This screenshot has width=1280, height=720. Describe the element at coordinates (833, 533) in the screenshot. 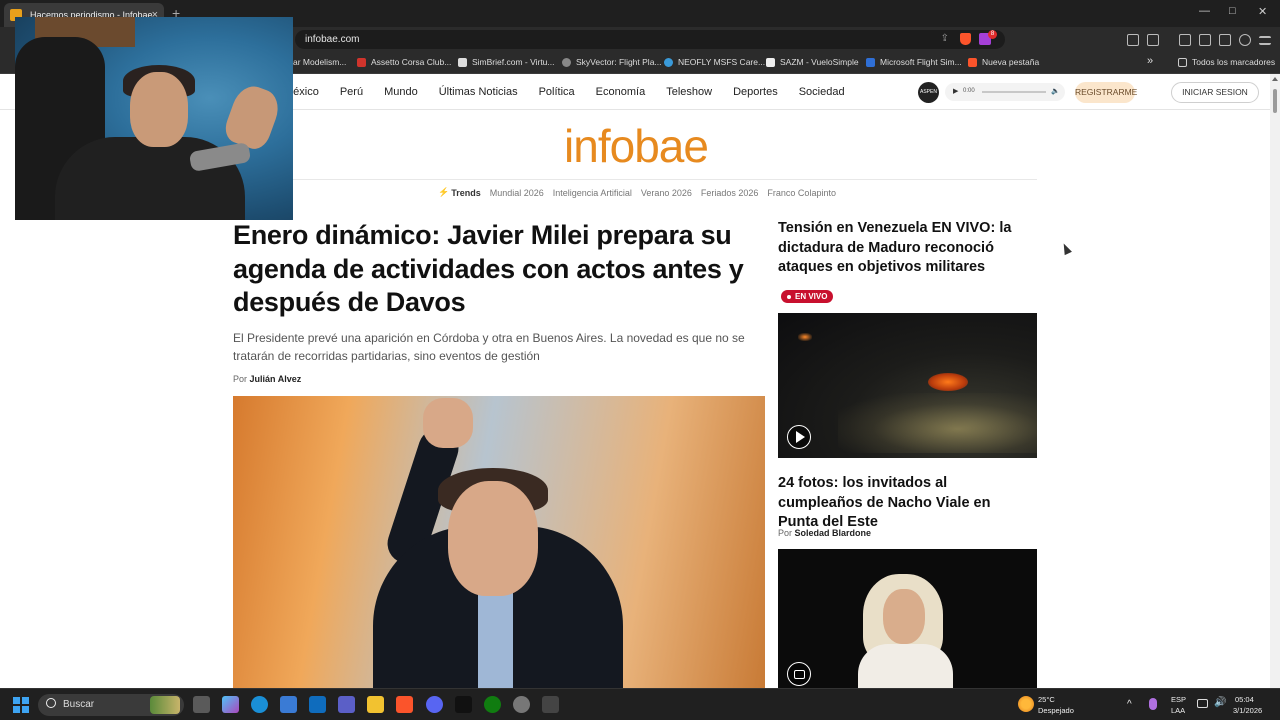

I see `author-link: Soledad Blardone` at that location.